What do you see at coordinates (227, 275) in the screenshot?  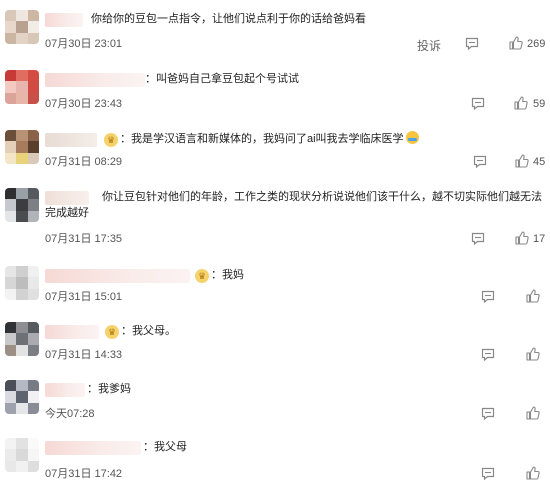 I see `comment-text: ：我妈` at bounding box center [227, 275].